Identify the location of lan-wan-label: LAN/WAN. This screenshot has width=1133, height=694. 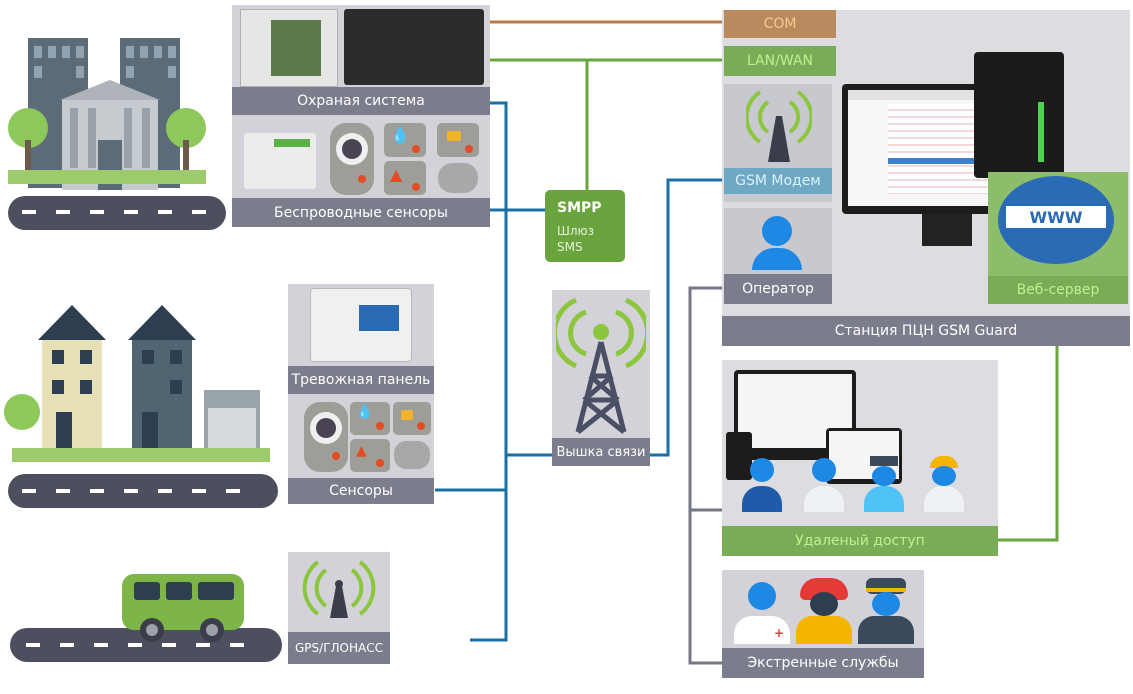
(780, 61).